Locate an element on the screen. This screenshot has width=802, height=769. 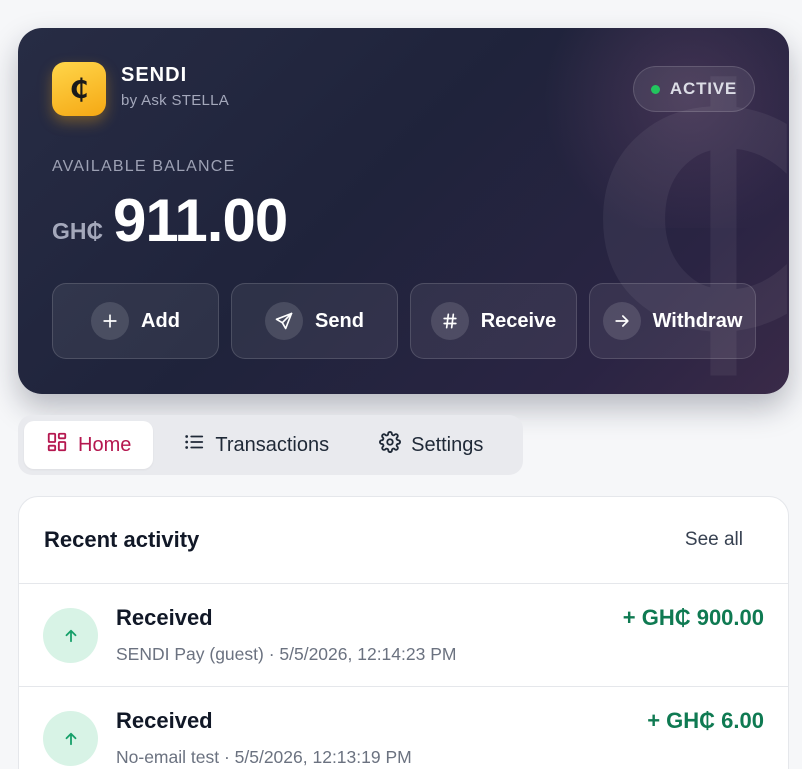
transaction-amount: + GH₵ 900.00 is located at coordinates (693, 617).